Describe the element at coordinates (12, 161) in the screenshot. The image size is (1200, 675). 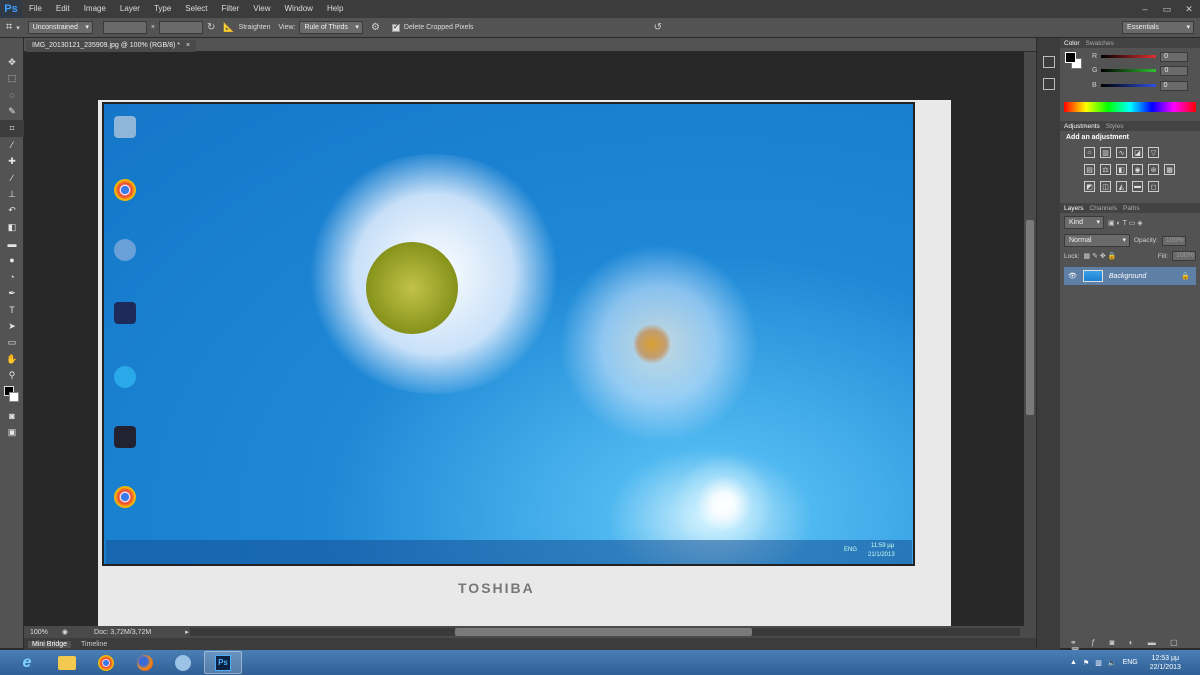
I see `healing-brush-tool-icon: ✚` at that location.